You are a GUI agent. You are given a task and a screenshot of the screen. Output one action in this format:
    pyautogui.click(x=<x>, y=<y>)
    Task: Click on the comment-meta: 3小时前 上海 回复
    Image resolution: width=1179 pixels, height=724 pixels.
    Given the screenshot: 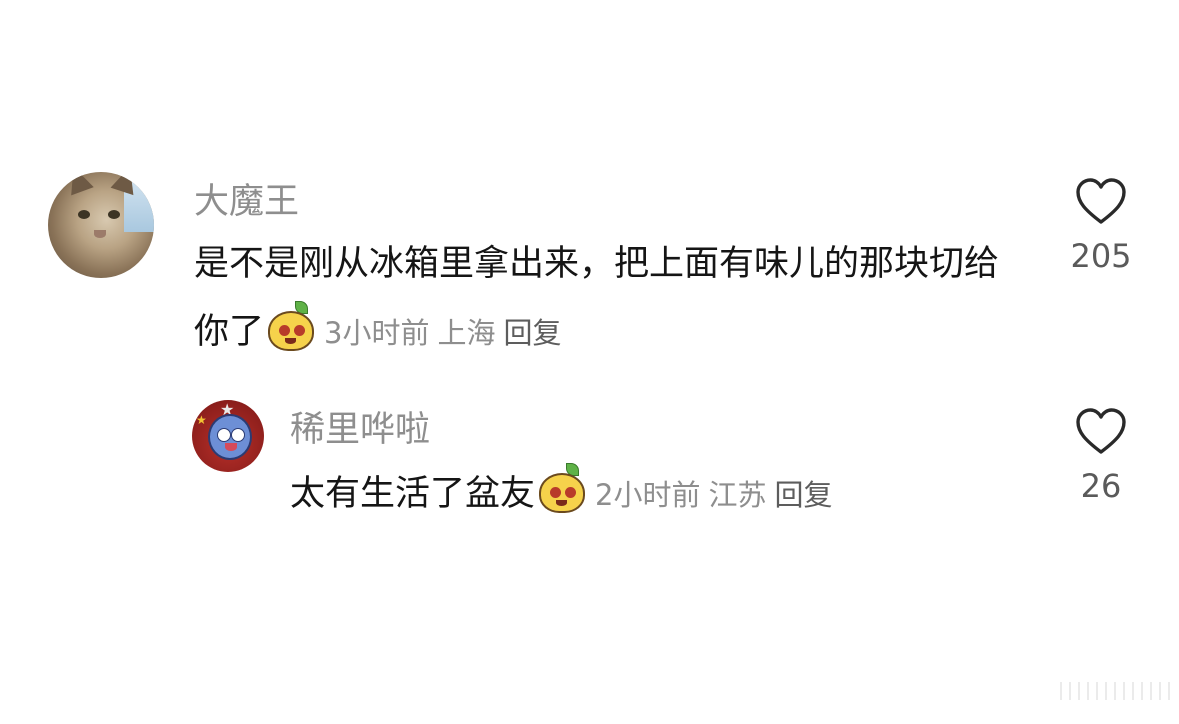 What is the action you would take?
    pyautogui.click(x=446, y=333)
    